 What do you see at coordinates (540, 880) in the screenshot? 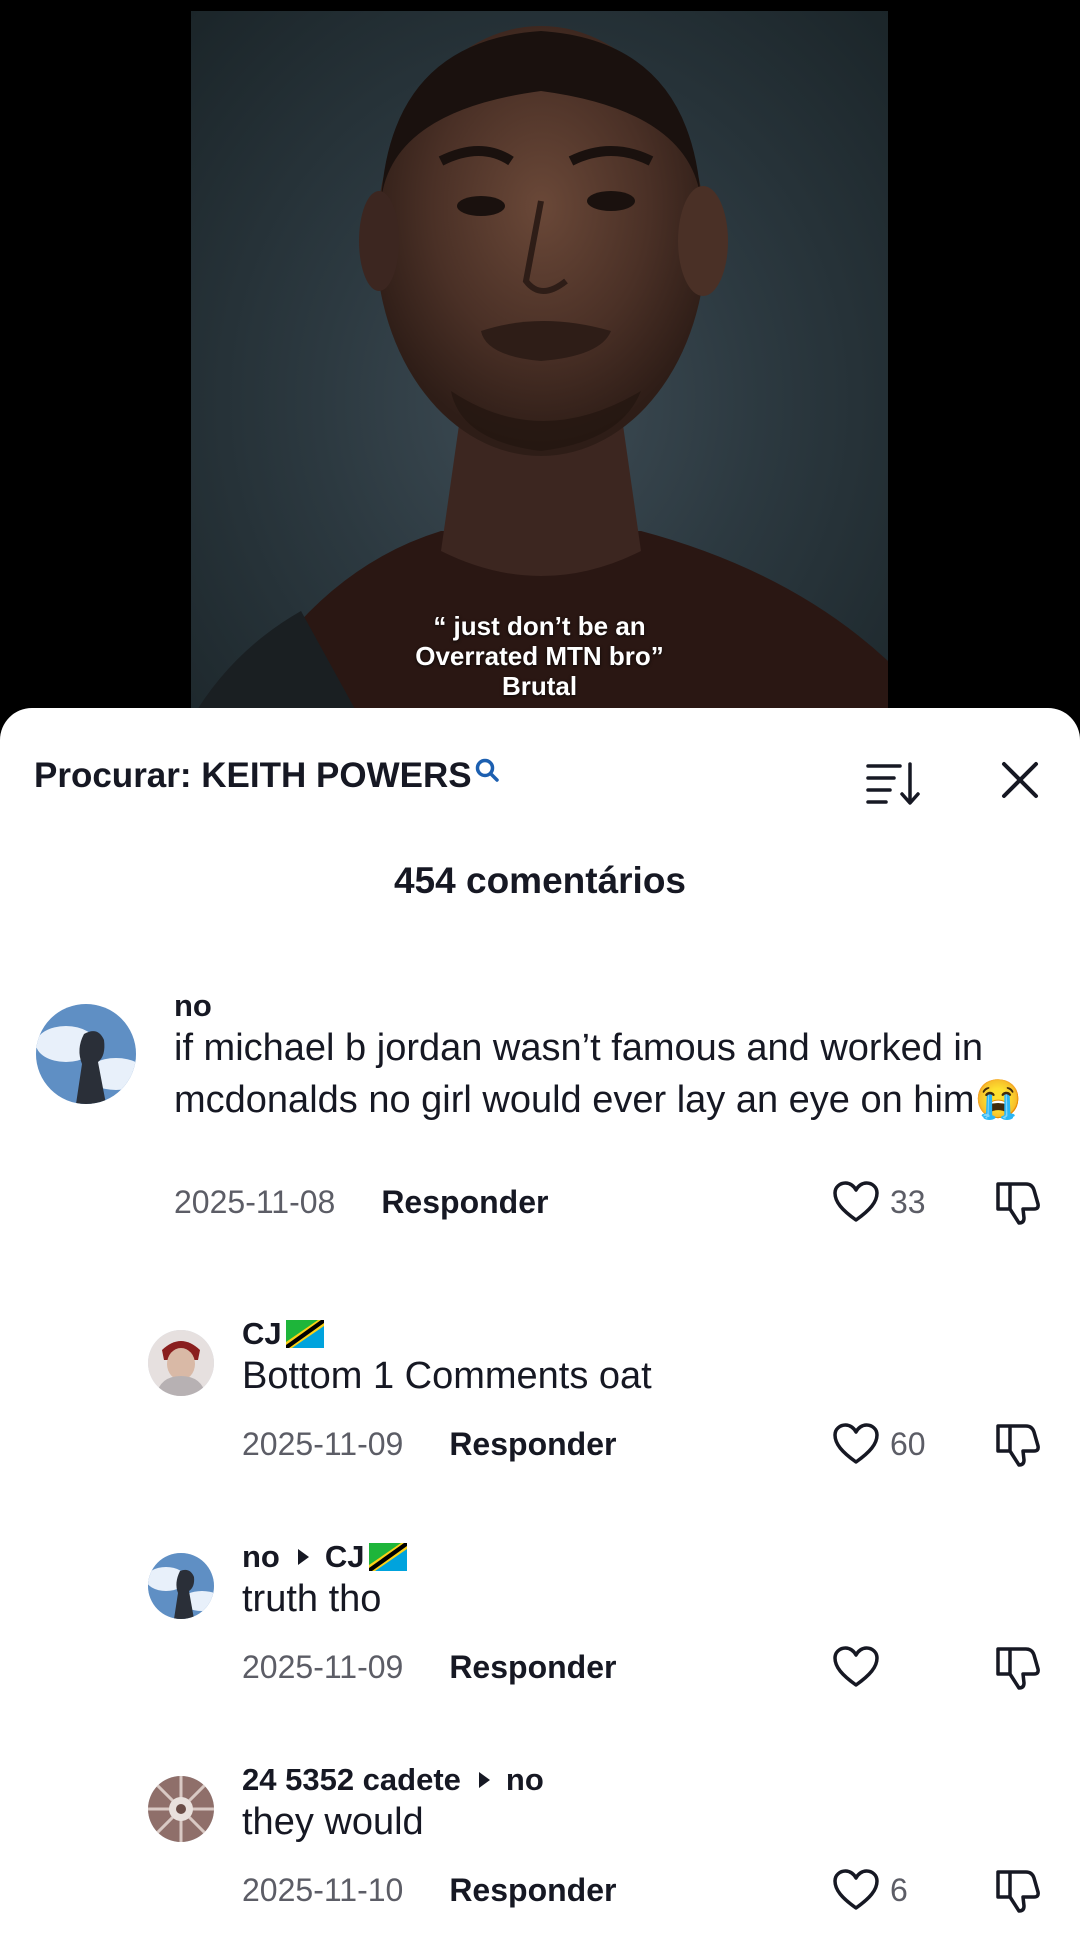
I see `comment-count: 454 comentários` at bounding box center [540, 880].